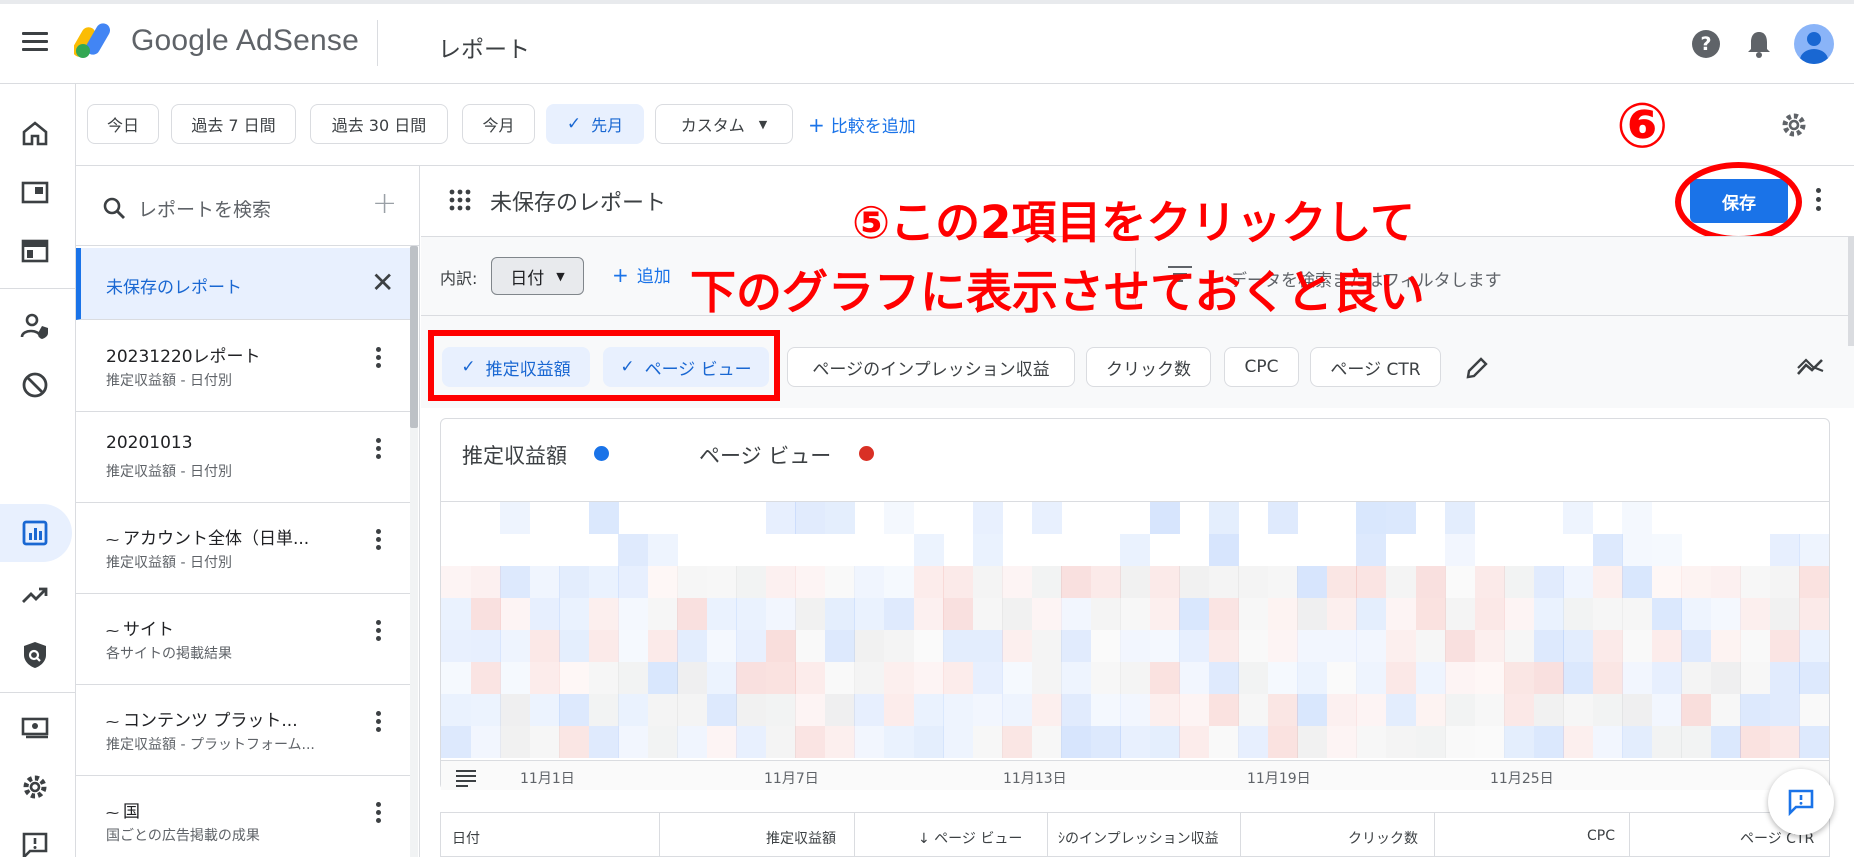  Describe the element at coordinates (1851, 291) in the screenshot. I see `main-scrollbar-thumb` at that location.